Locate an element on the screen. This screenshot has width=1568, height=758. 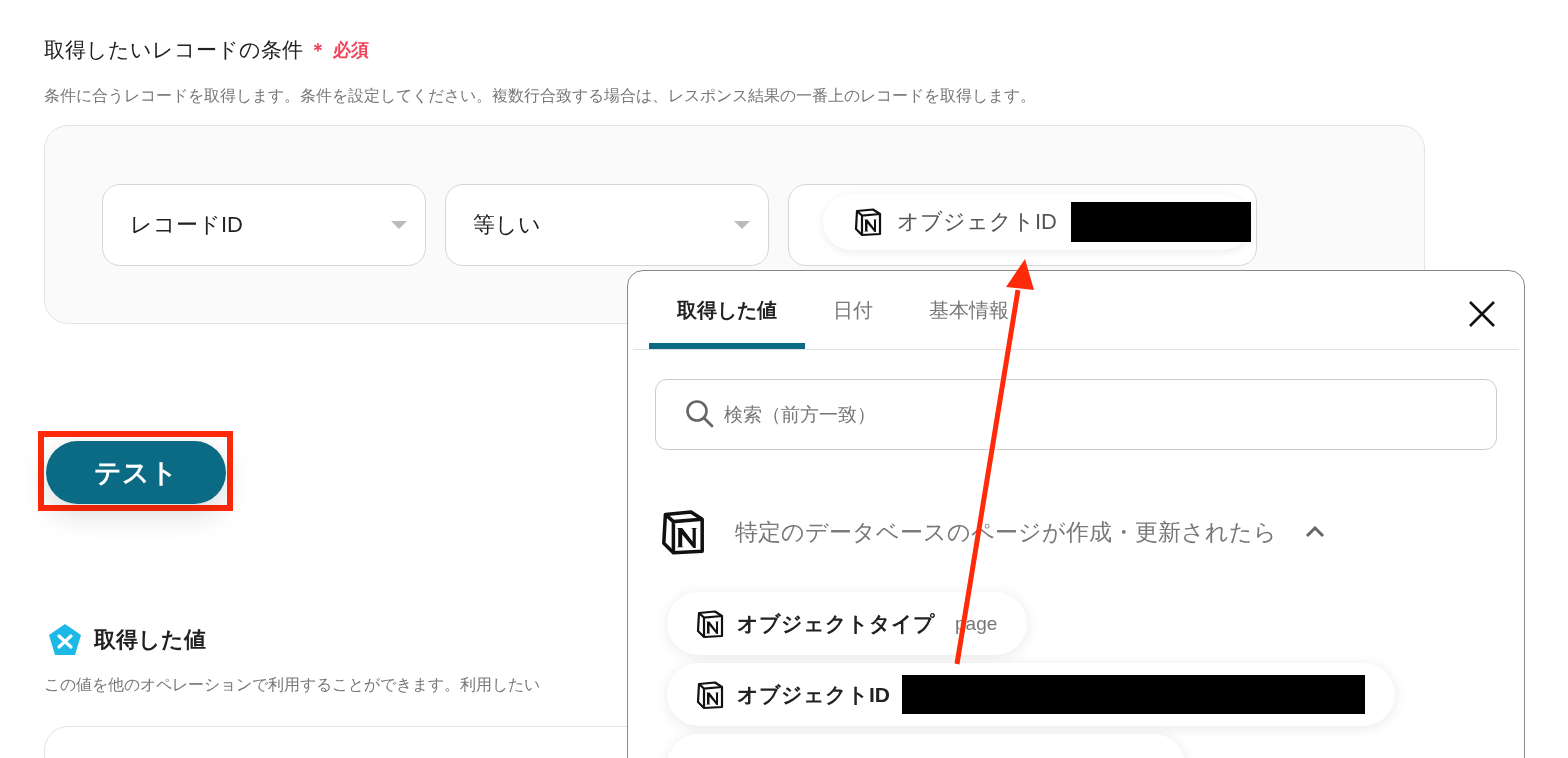
test-button: テスト is located at coordinates (136, 472).